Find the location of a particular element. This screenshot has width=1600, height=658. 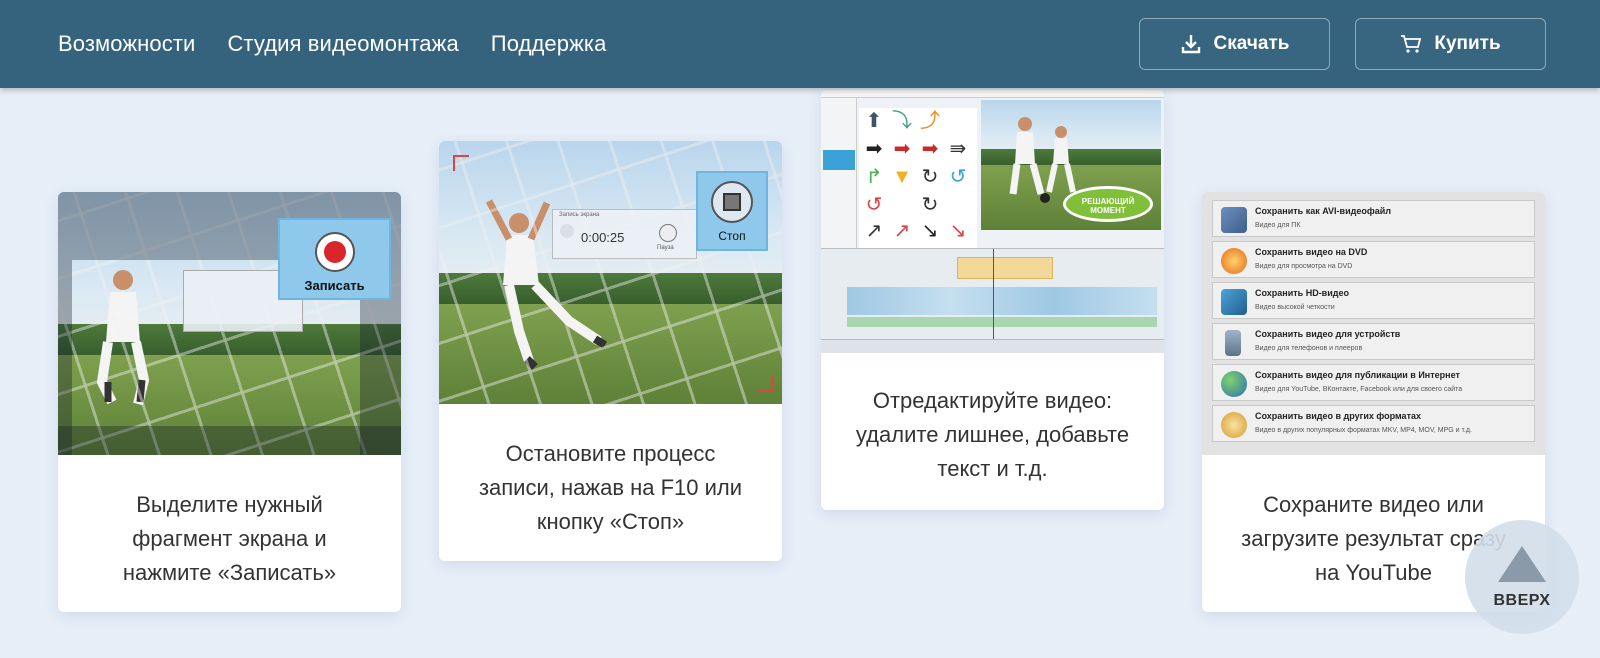

film-icon is located at coordinates (1234, 220).